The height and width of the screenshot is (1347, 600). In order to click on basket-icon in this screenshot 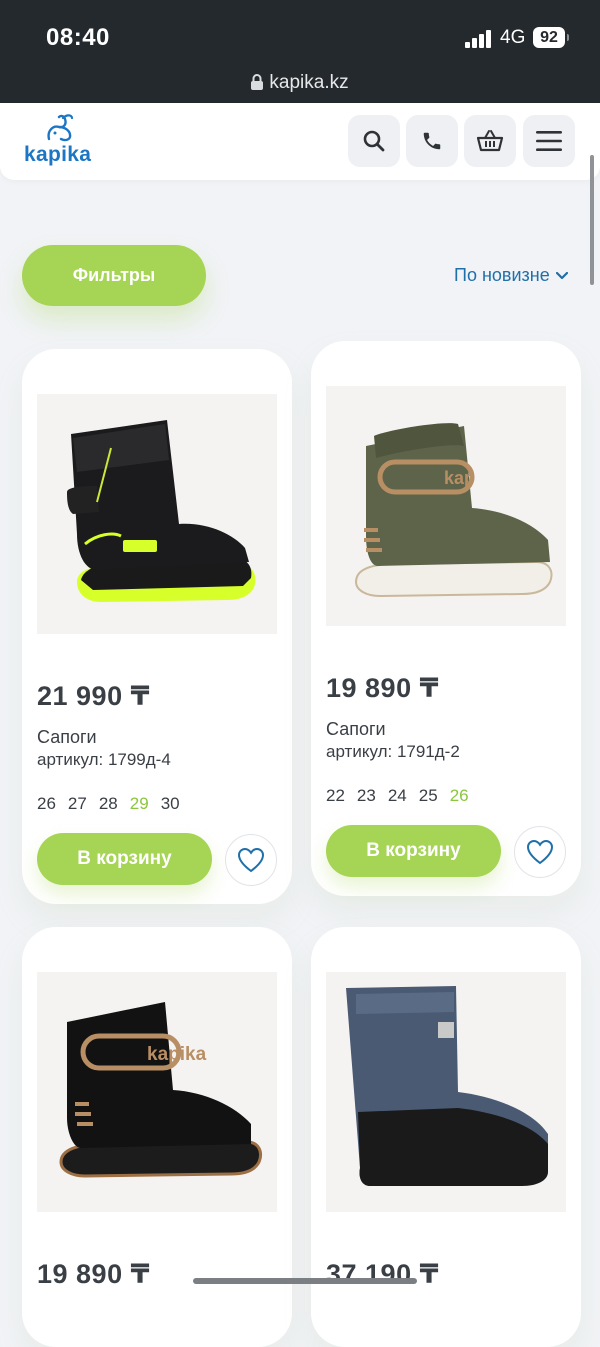, I will do `click(490, 141)`.